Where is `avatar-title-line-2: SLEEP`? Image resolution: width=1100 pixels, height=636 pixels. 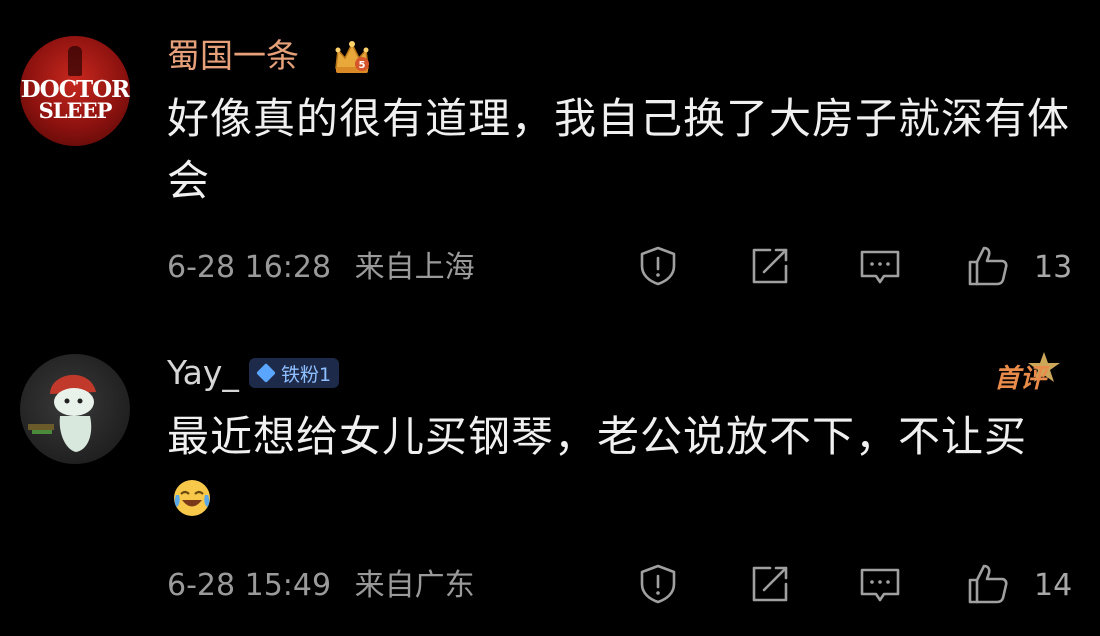
avatar-title-line-2: SLEEP is located at coordinates (75, 110).